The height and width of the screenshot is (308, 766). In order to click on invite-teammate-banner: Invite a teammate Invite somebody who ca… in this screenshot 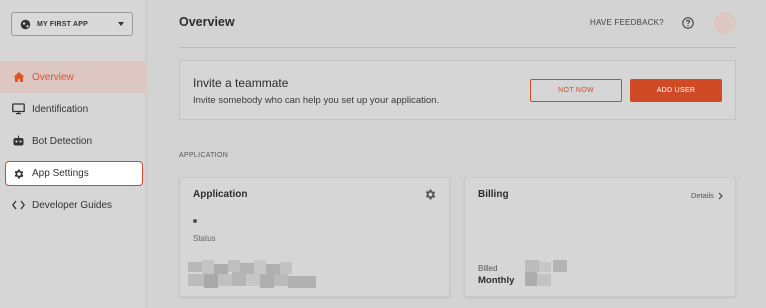, I will do `click(457, 90)`.